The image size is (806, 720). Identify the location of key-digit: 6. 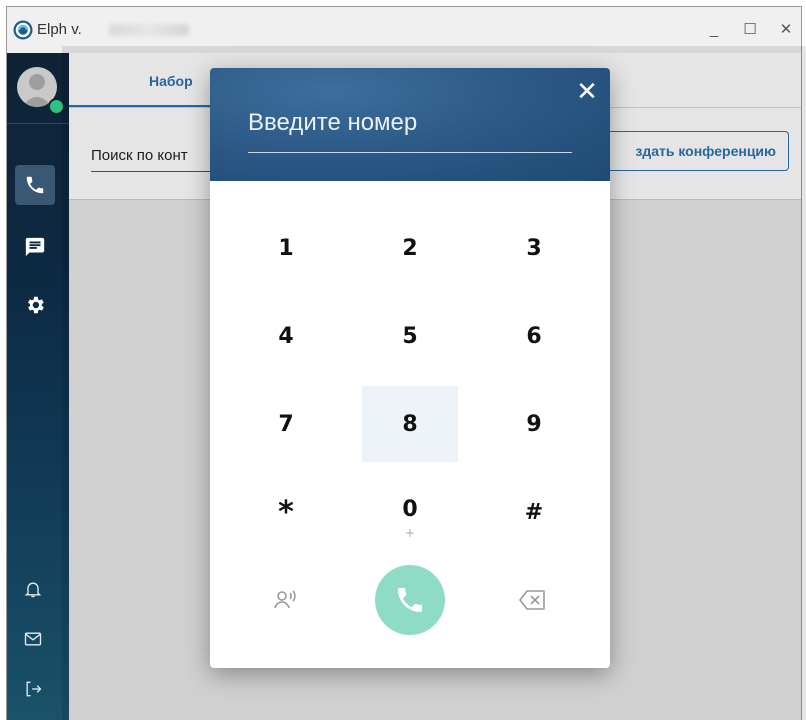
(534, 336).